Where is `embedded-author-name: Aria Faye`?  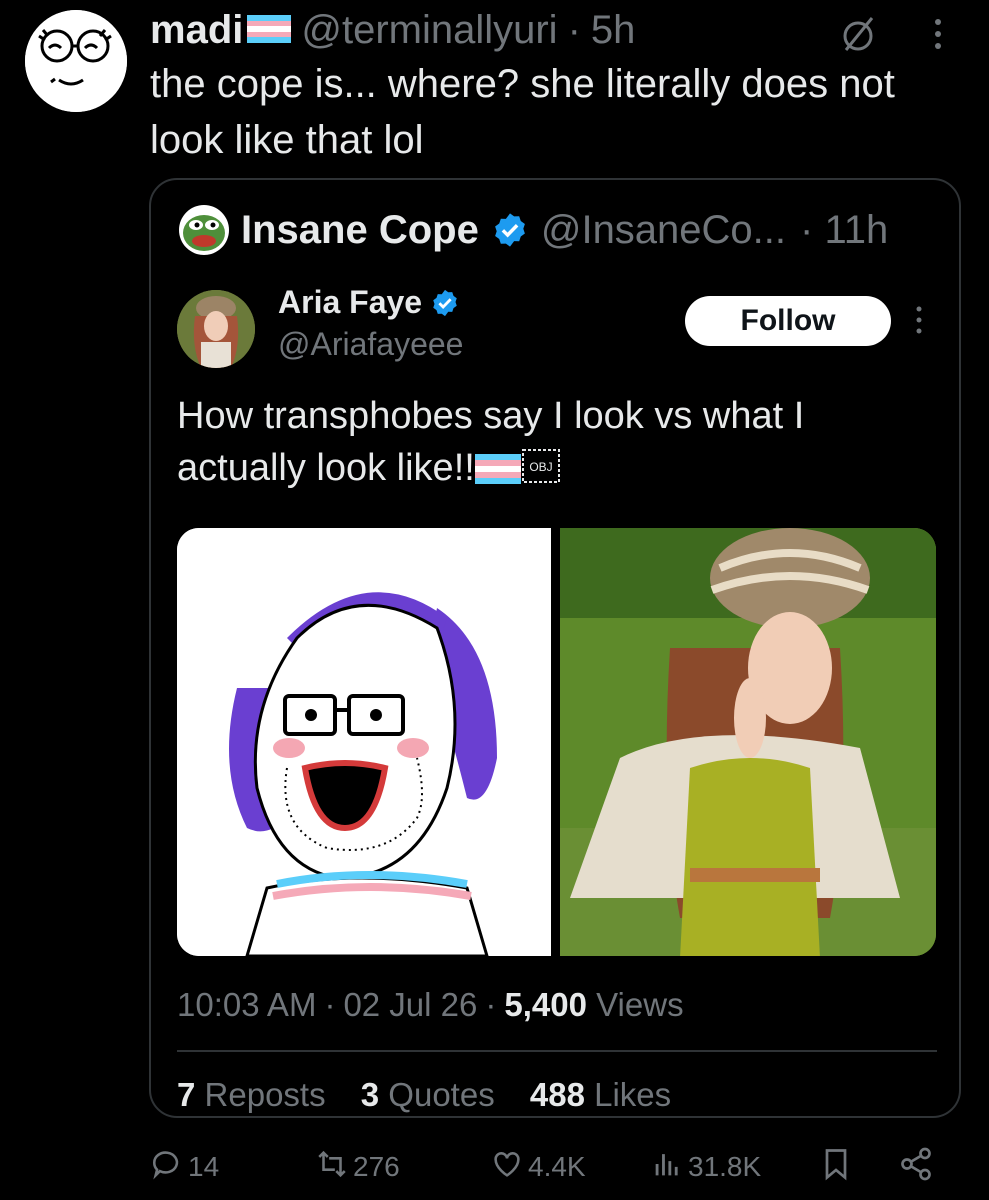
embedded-author-name: Aria Faye is located at coordinates (369, 302).